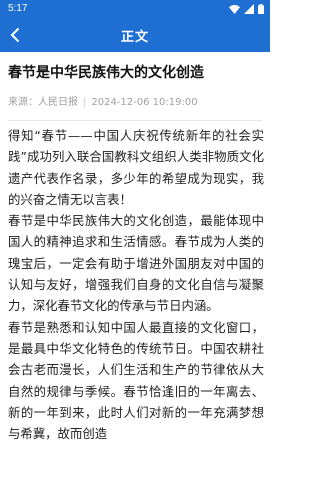  I want to click on article-meta: 来源：人民日报 | 2024-12-06 10:19:00, so click(137, 103).